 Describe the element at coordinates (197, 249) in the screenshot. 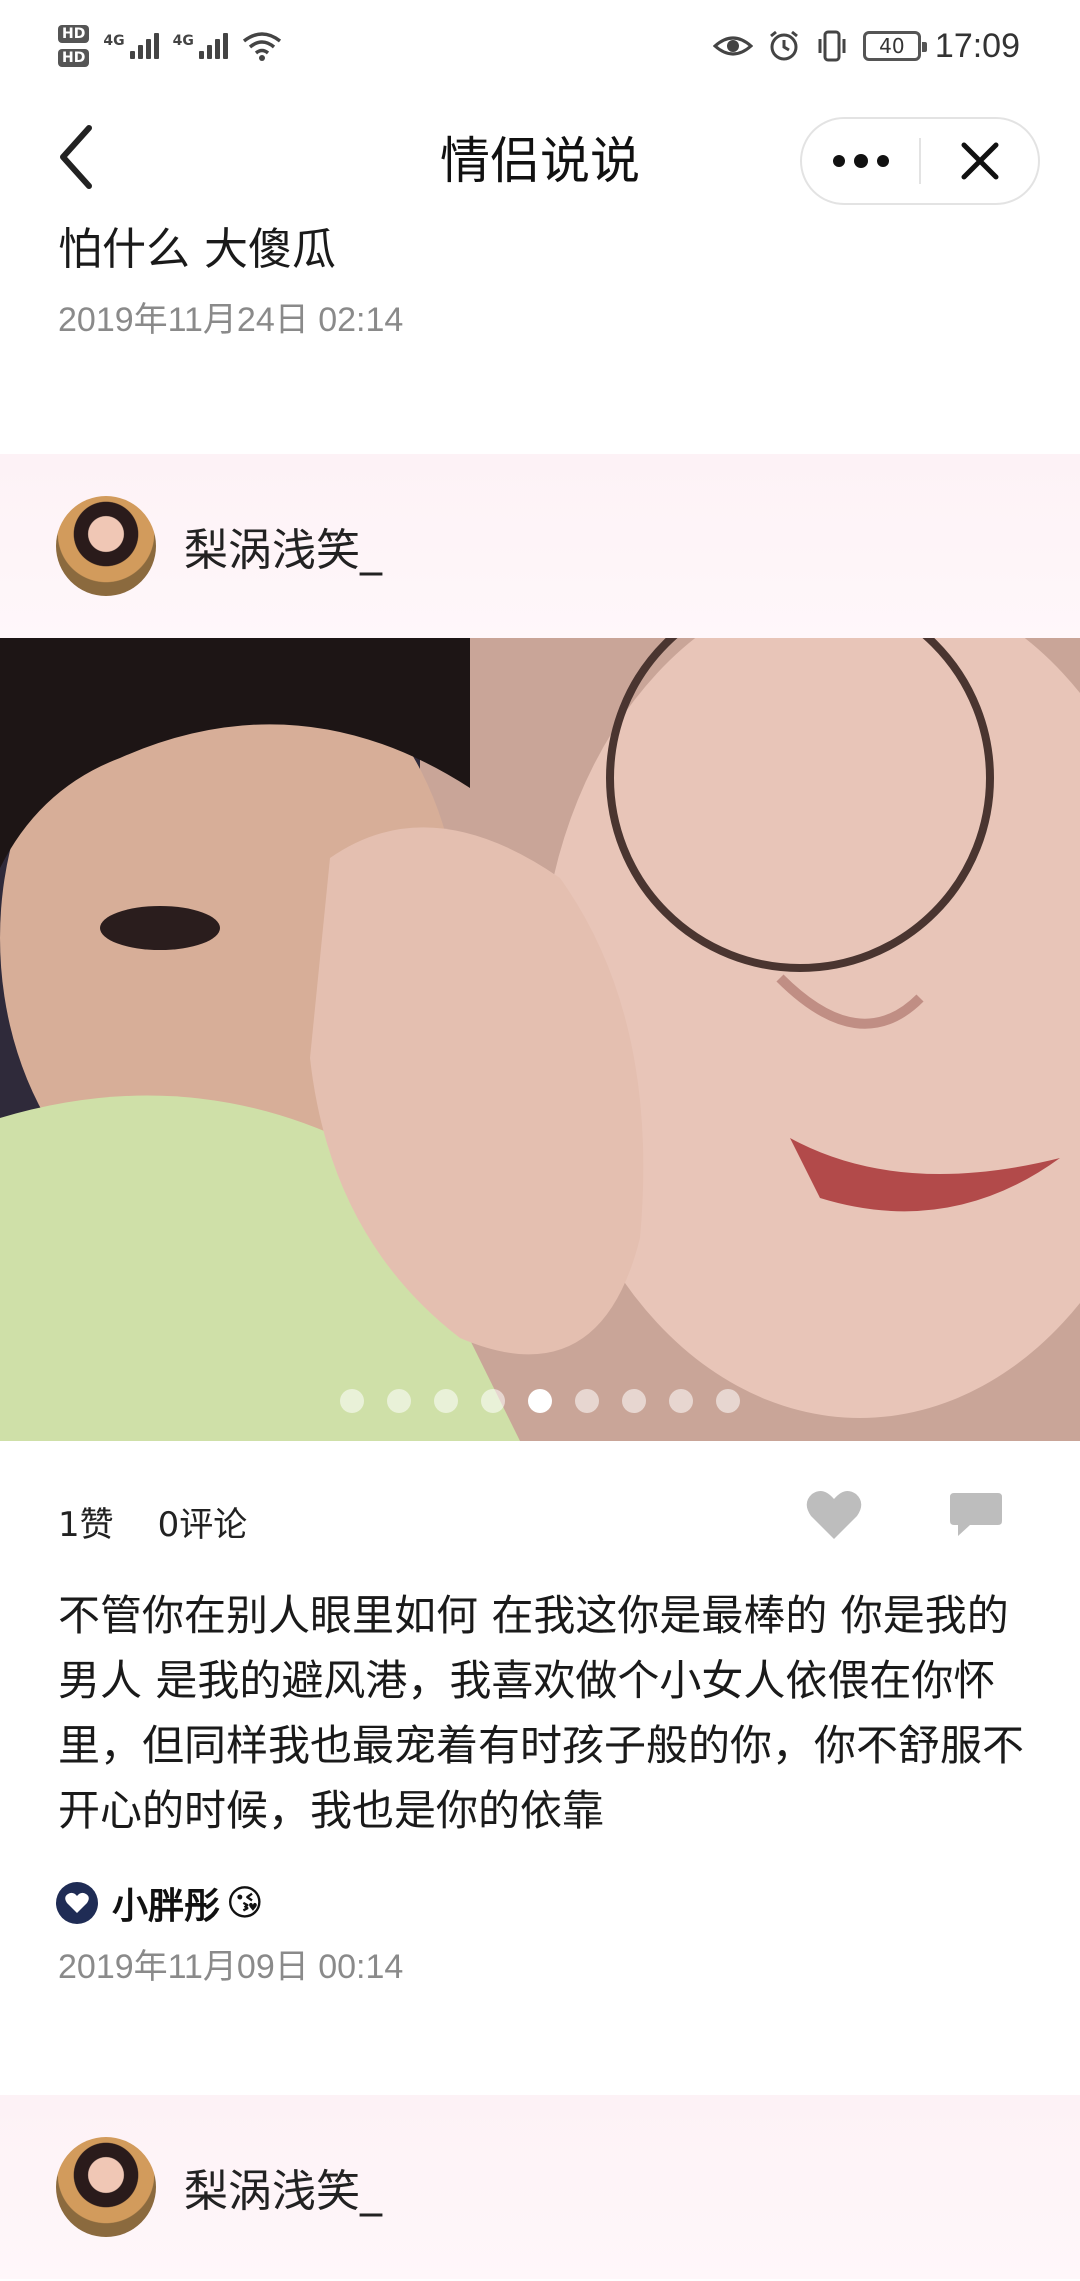

I see `previous-post-text: 怕什么 大傻瓜` at that location.